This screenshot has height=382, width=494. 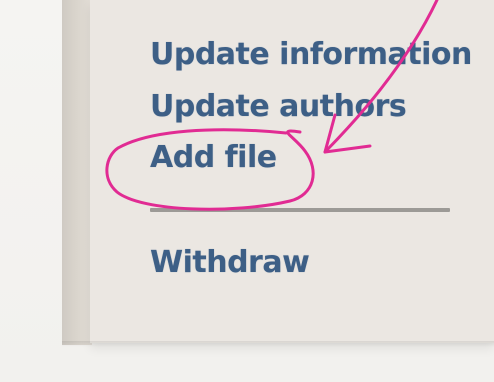 I want to click on update-information-link: Update information, so click(x=311, y=55).